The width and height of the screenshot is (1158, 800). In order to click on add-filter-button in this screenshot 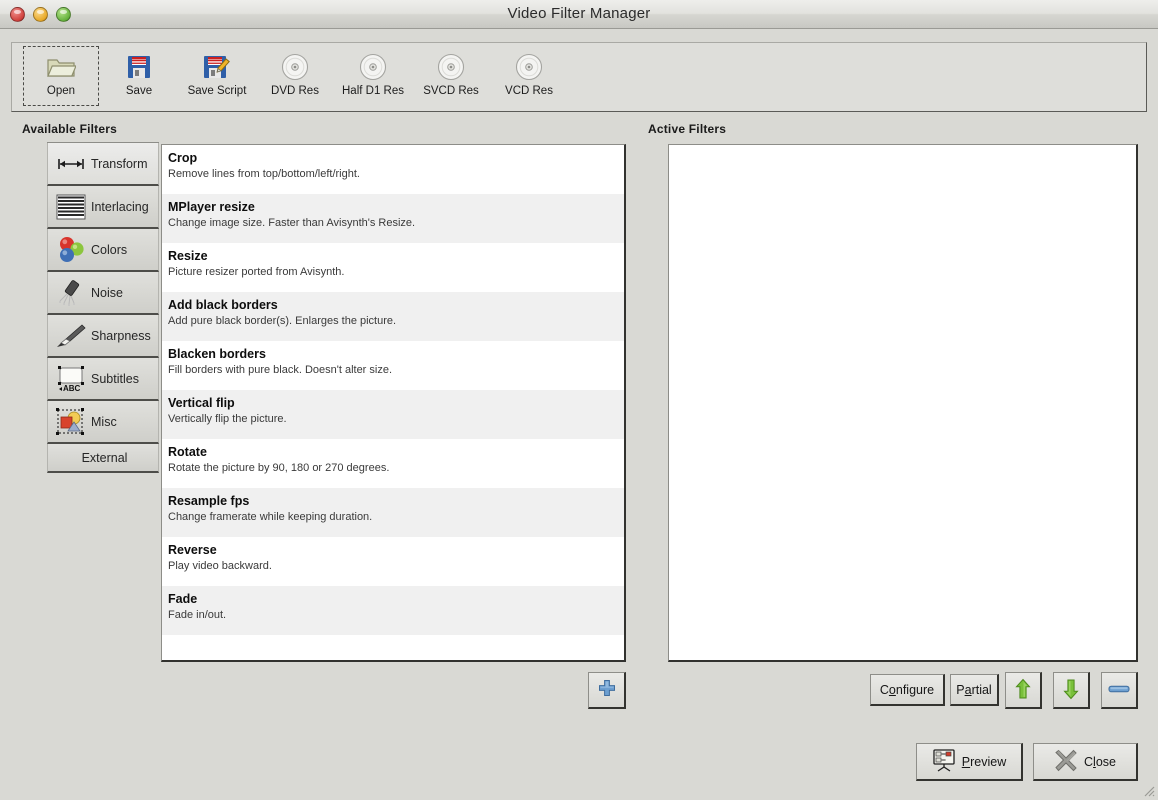, I will do `click(607, 690)`.